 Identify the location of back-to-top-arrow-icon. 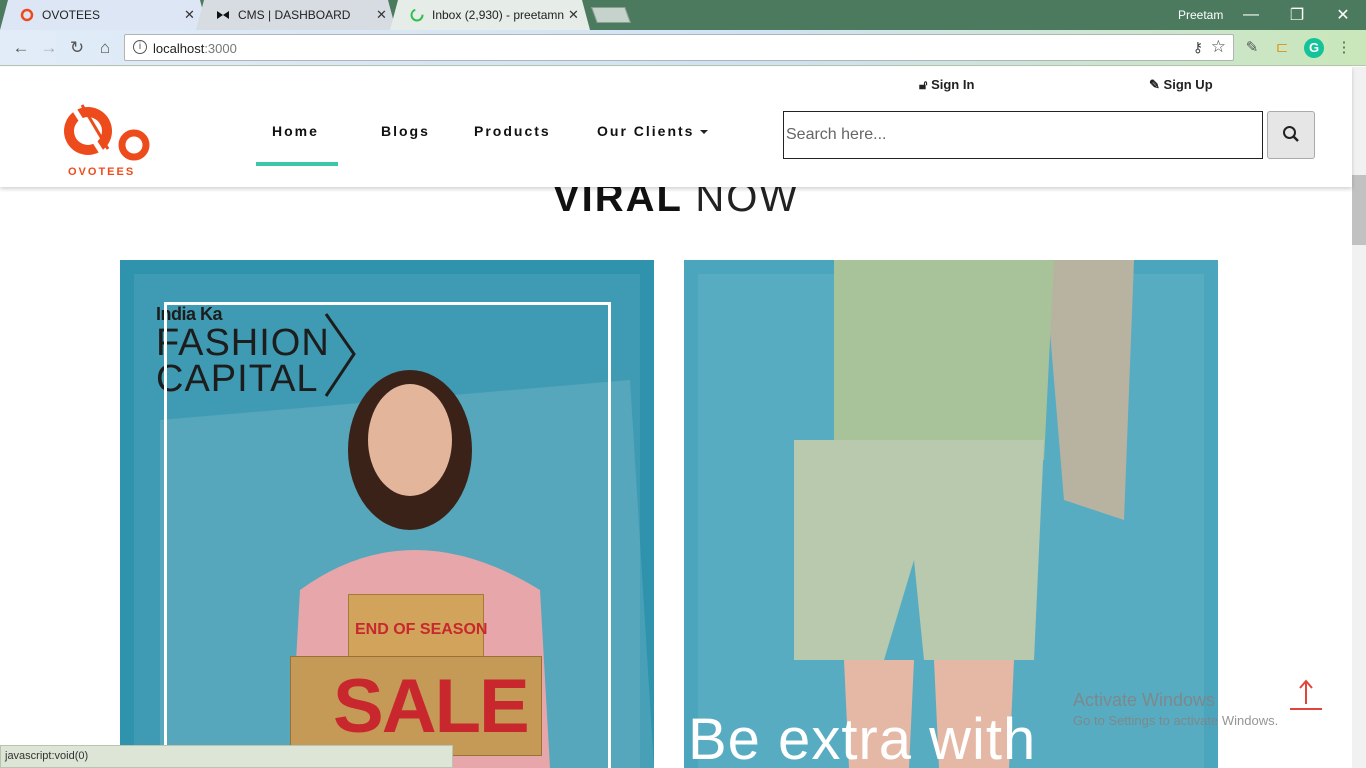
(1306, 695).